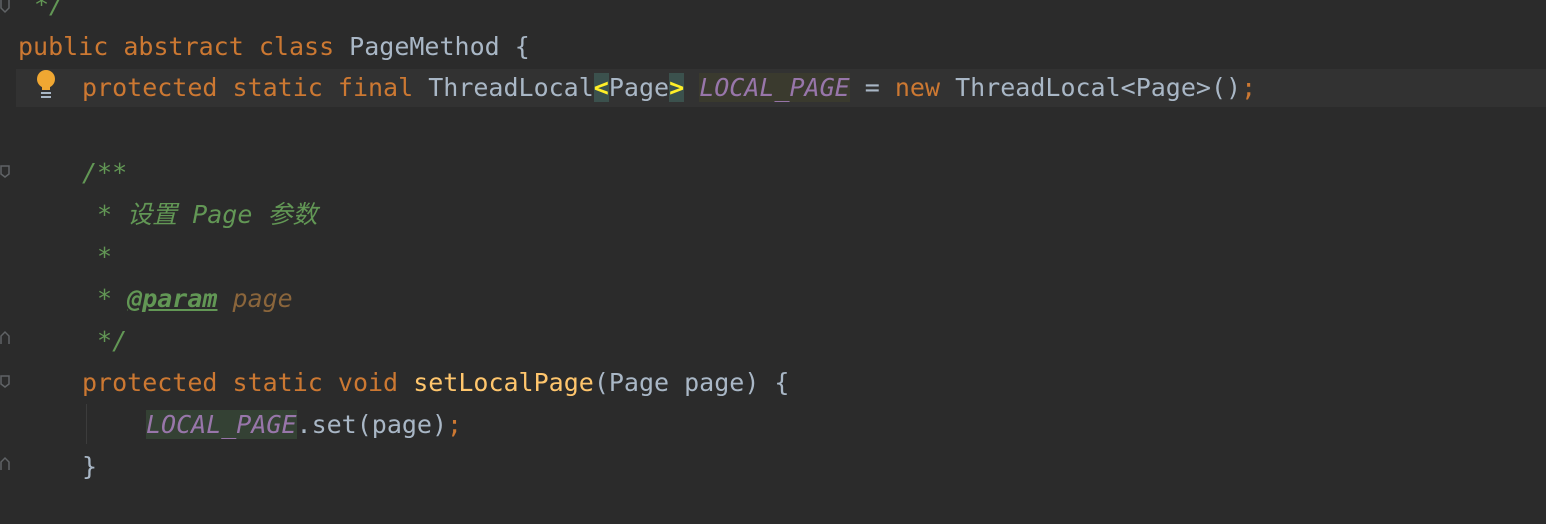  What do you see at coordinates (872, 87) in the screenshot?
I see `code-token: =` at bounding box center [872, 87].